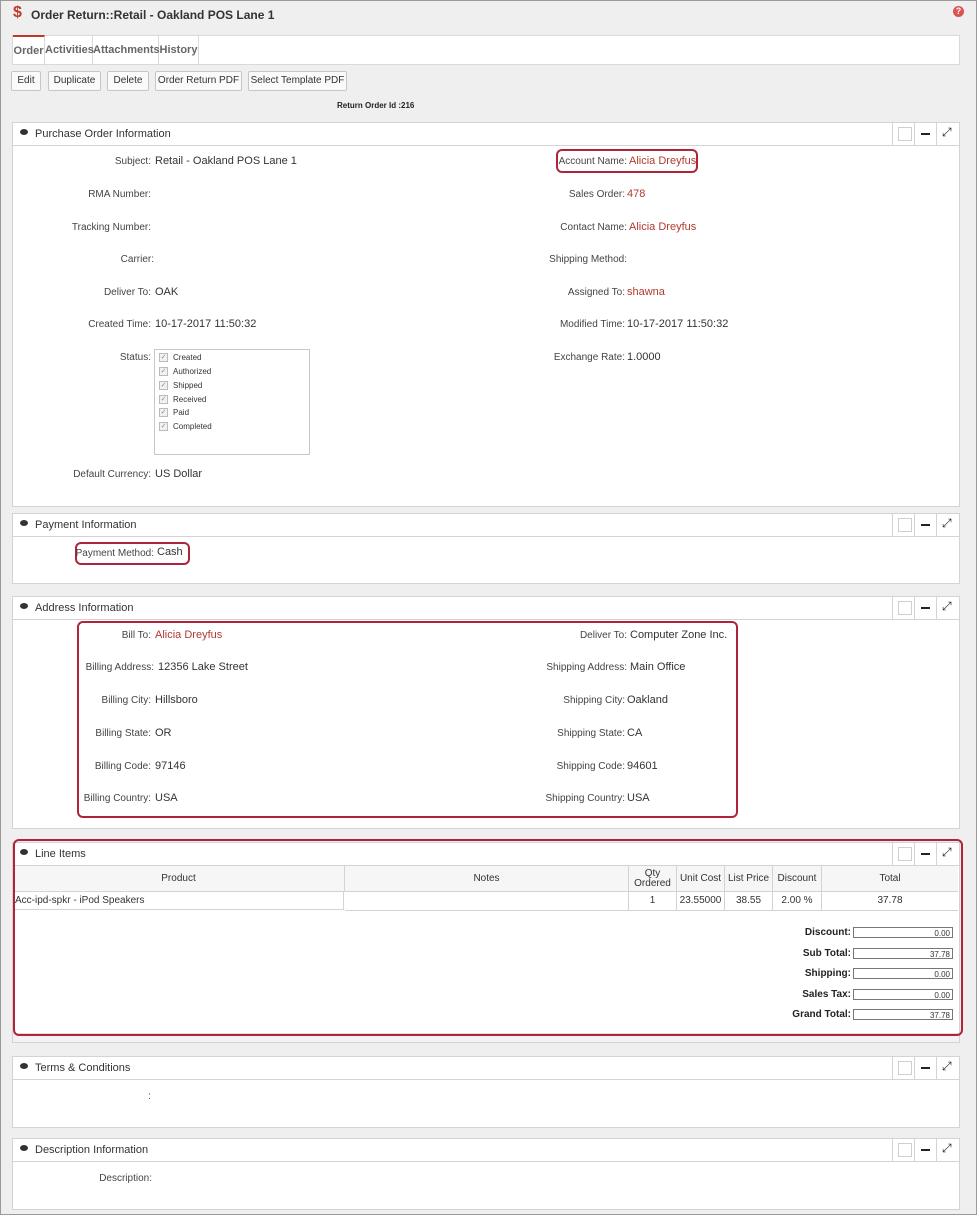  Describe the element at coordinates (29, 50) in the screenshot. I see `tab-order: Order` at that location.